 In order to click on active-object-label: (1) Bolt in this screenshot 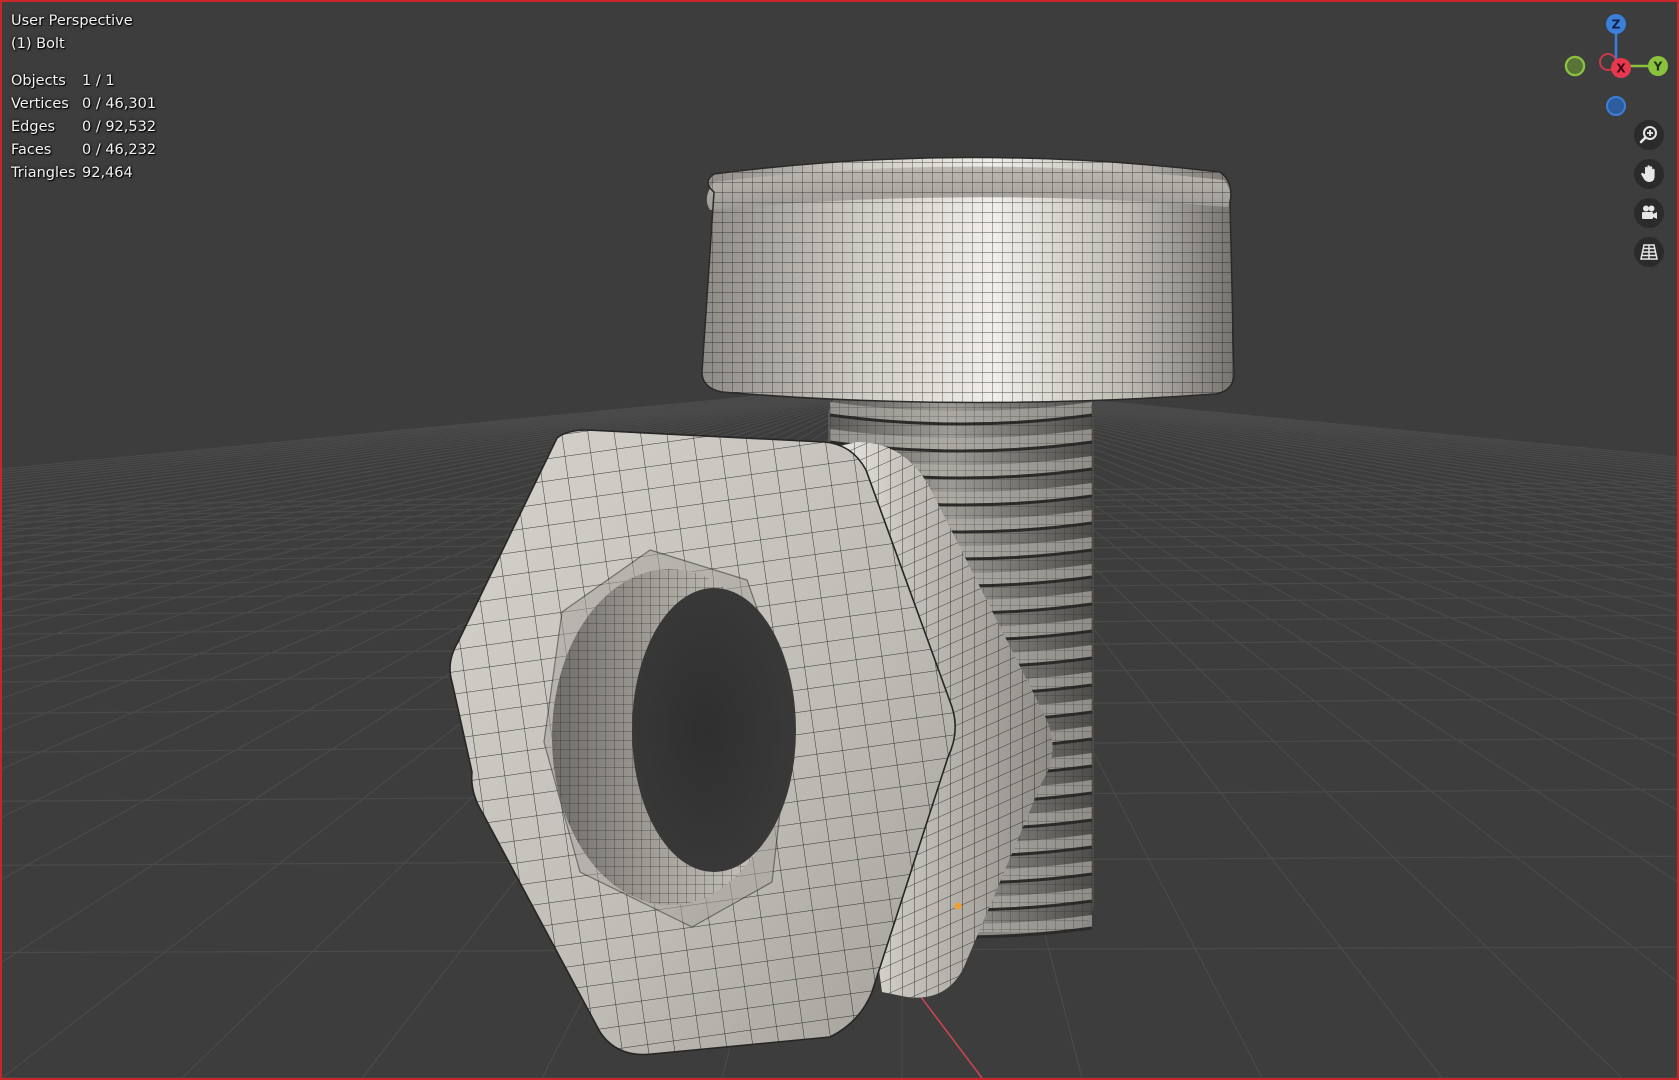, I will do `click(38, 44)`.